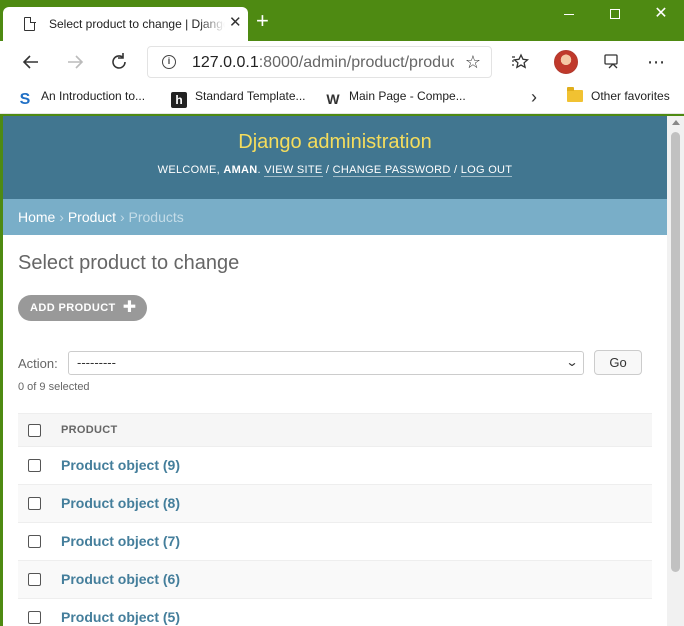  Describe the element at coordinates (618, 95) in the screenshot. I see `other-favorites: Other favorites` at that location.